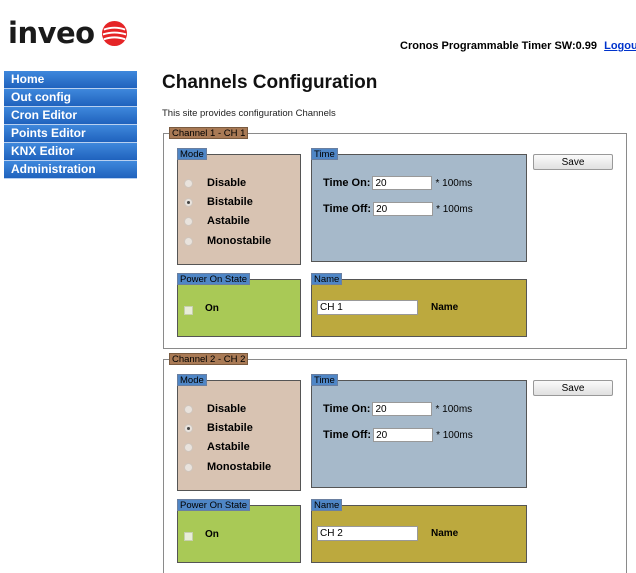  Describe the element at coordinates (70, 134) in the screenshot. I see `sidebar-item-points-editor: Points Editor` at that location.